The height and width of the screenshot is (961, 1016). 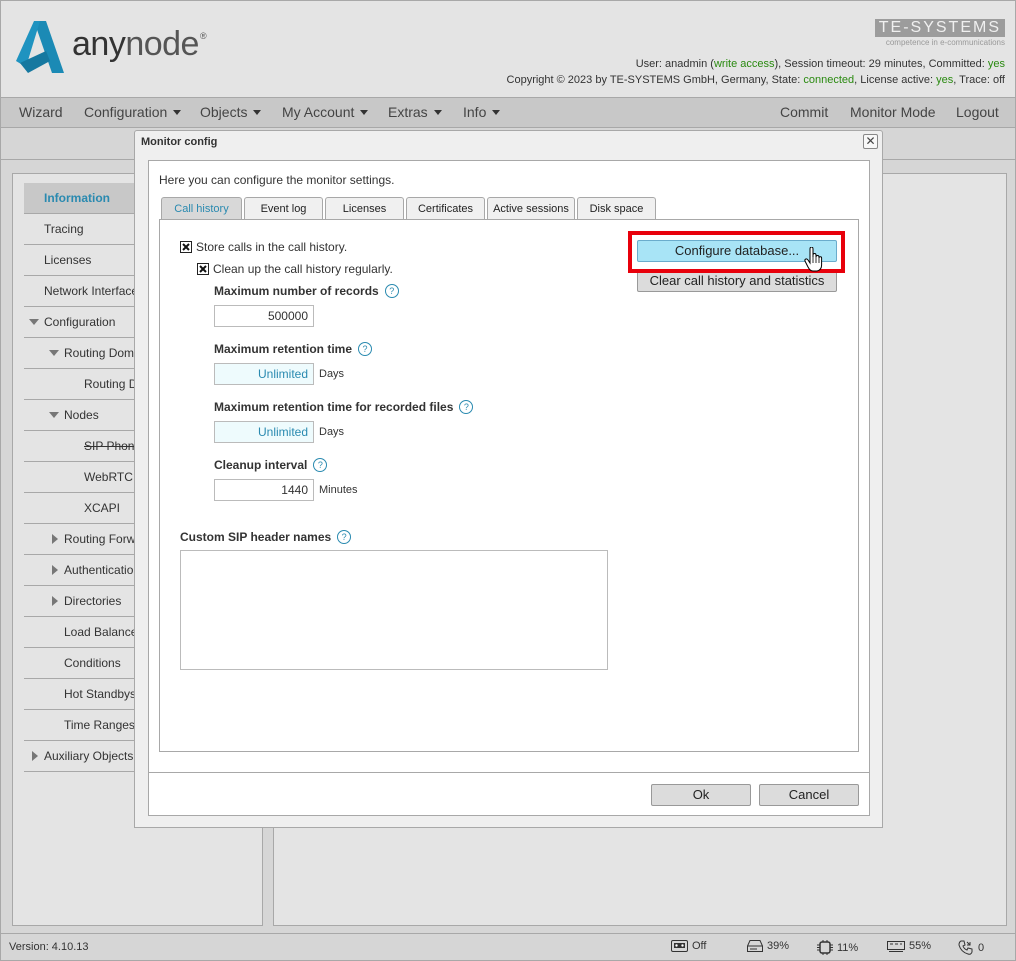 What do you see at coordinates (415, 112) in the screenshot?
I see `menu-extras: Extras` at bounding box center [415, 112].